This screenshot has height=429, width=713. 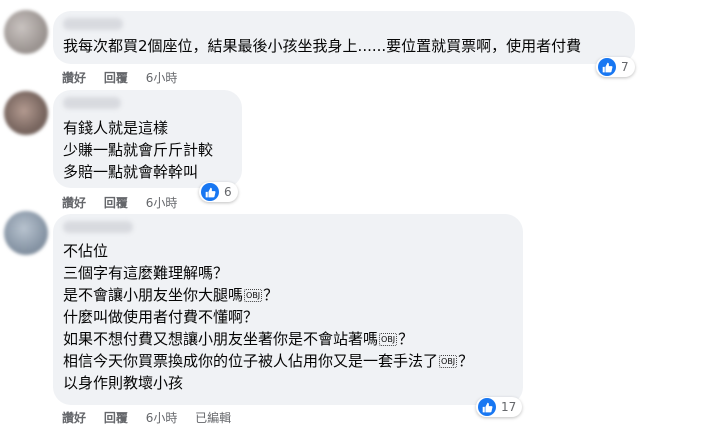 I want to click on comment-line-text: 如果不想付費又想讓小朋友坐著你是不會站著嗎, so click(x=221, y=339).